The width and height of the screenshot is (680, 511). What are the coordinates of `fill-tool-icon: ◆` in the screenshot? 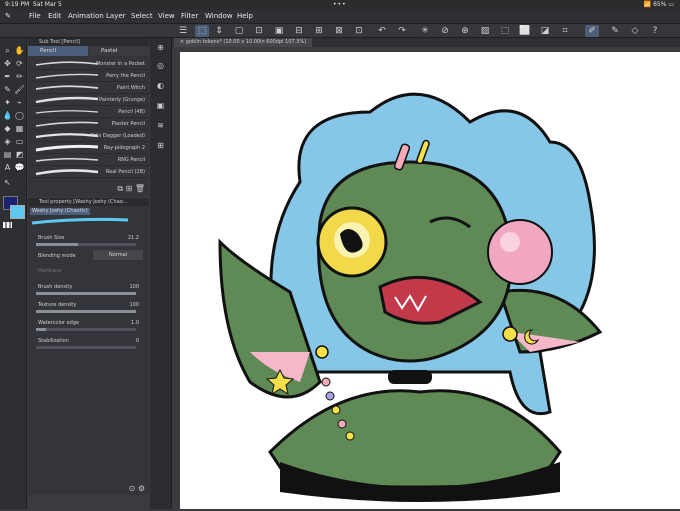 It's located at (7, 128).